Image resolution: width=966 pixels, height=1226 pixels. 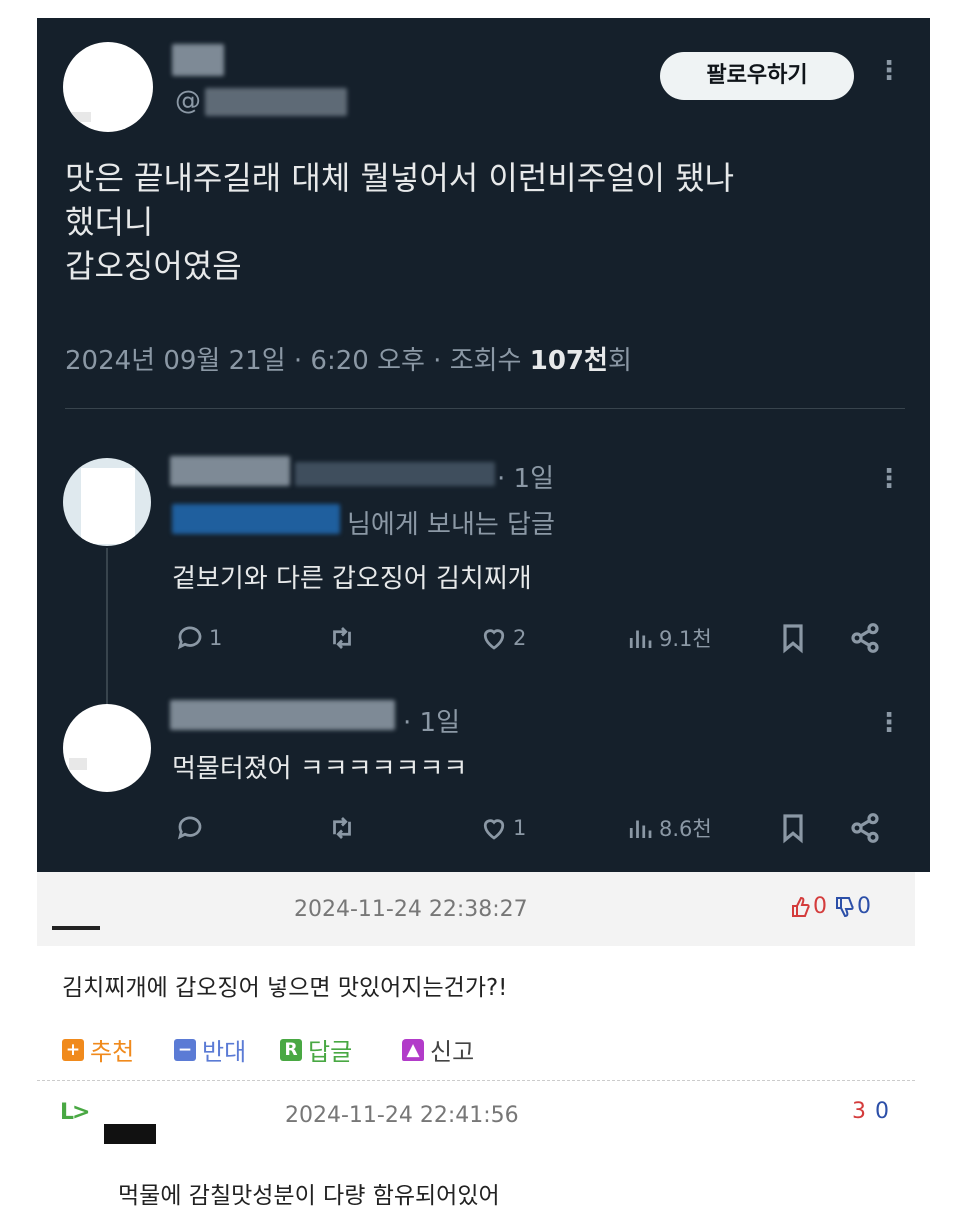 I want to click on comment-2-date: 2024-11-24 22:41:56, so click(x=402, y=1115).